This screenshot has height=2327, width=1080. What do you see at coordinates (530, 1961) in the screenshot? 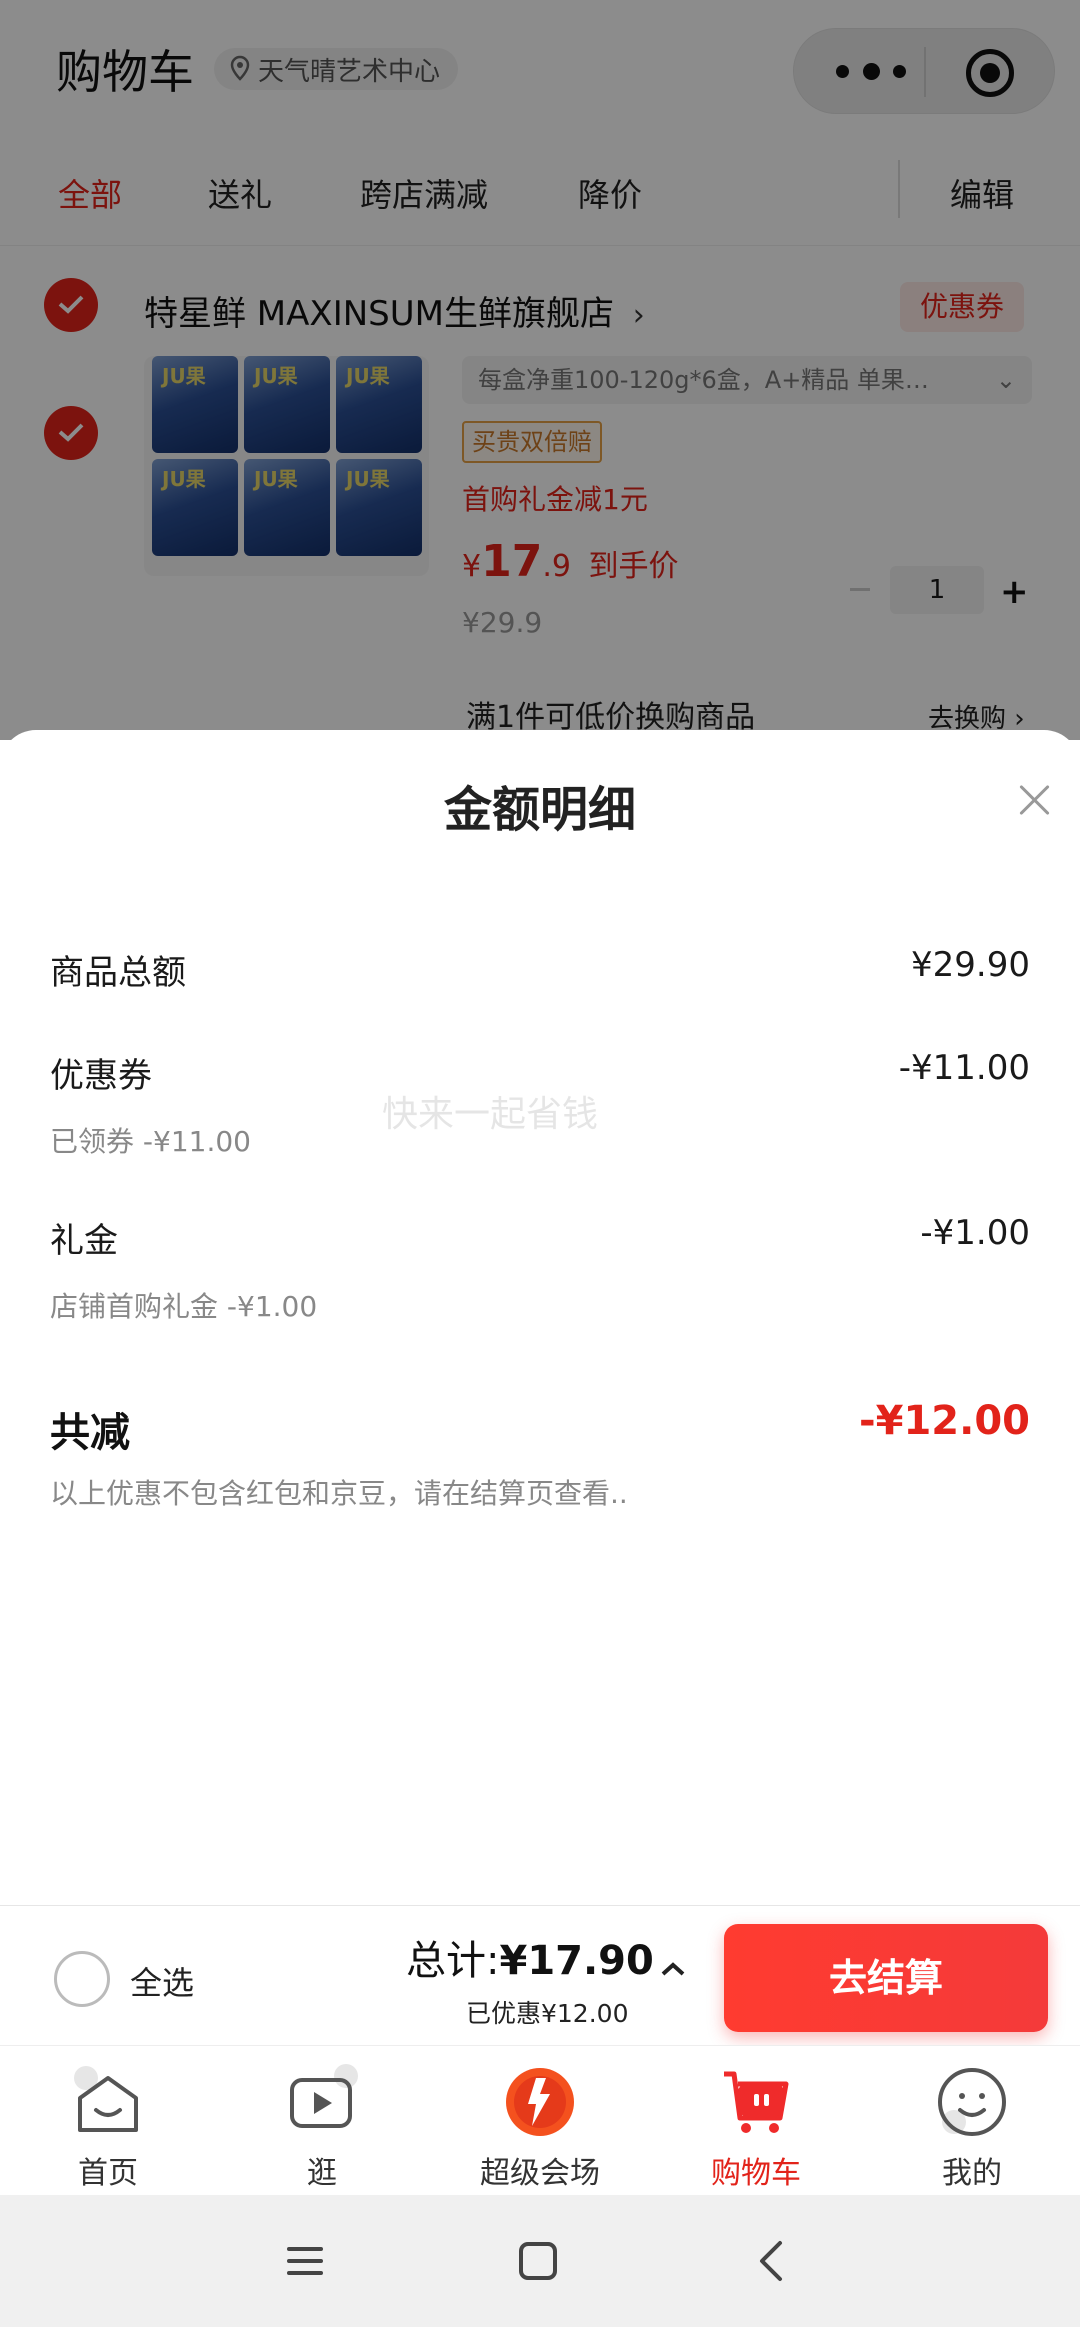
I see `total-amount: 总计:¥17.90` at bounding box center [530, 1961].